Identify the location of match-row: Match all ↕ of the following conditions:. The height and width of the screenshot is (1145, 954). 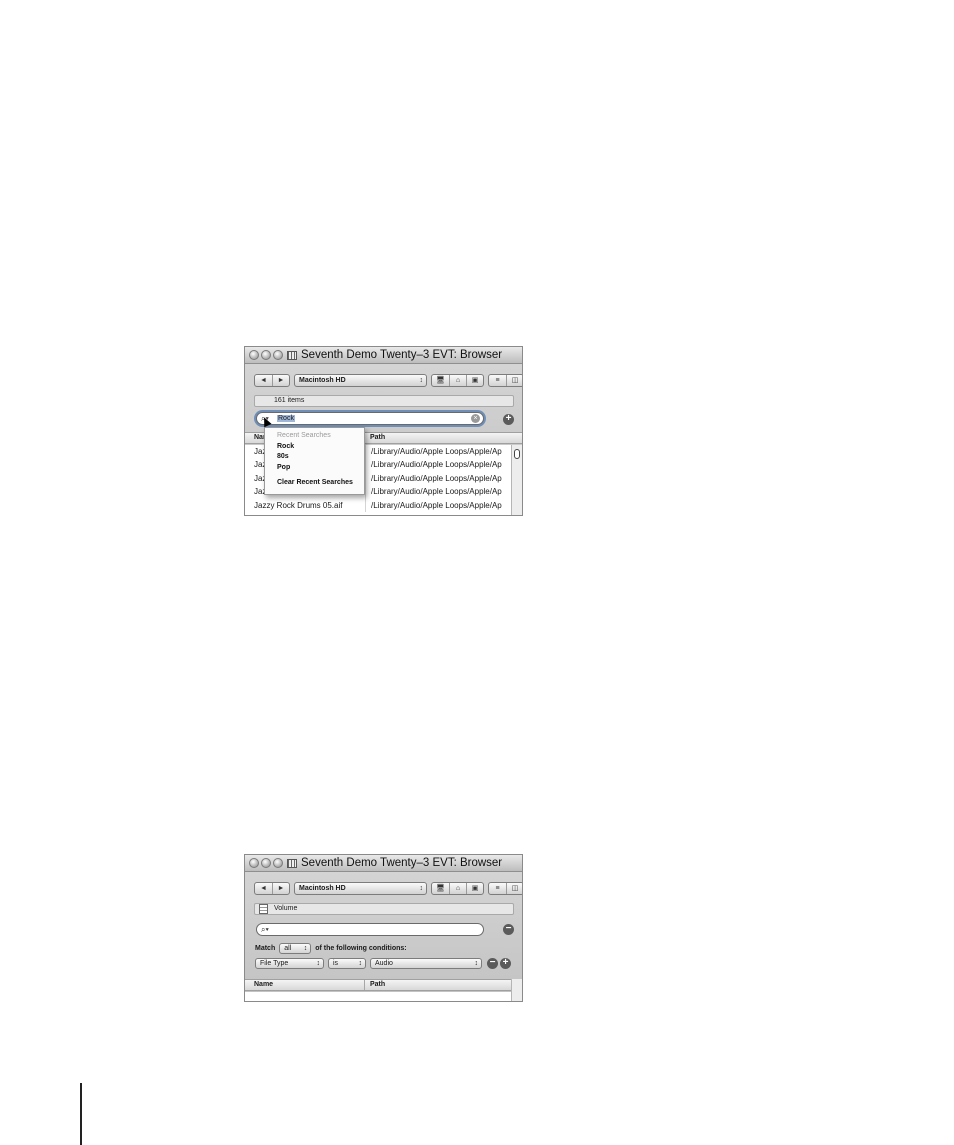
(331, 948).